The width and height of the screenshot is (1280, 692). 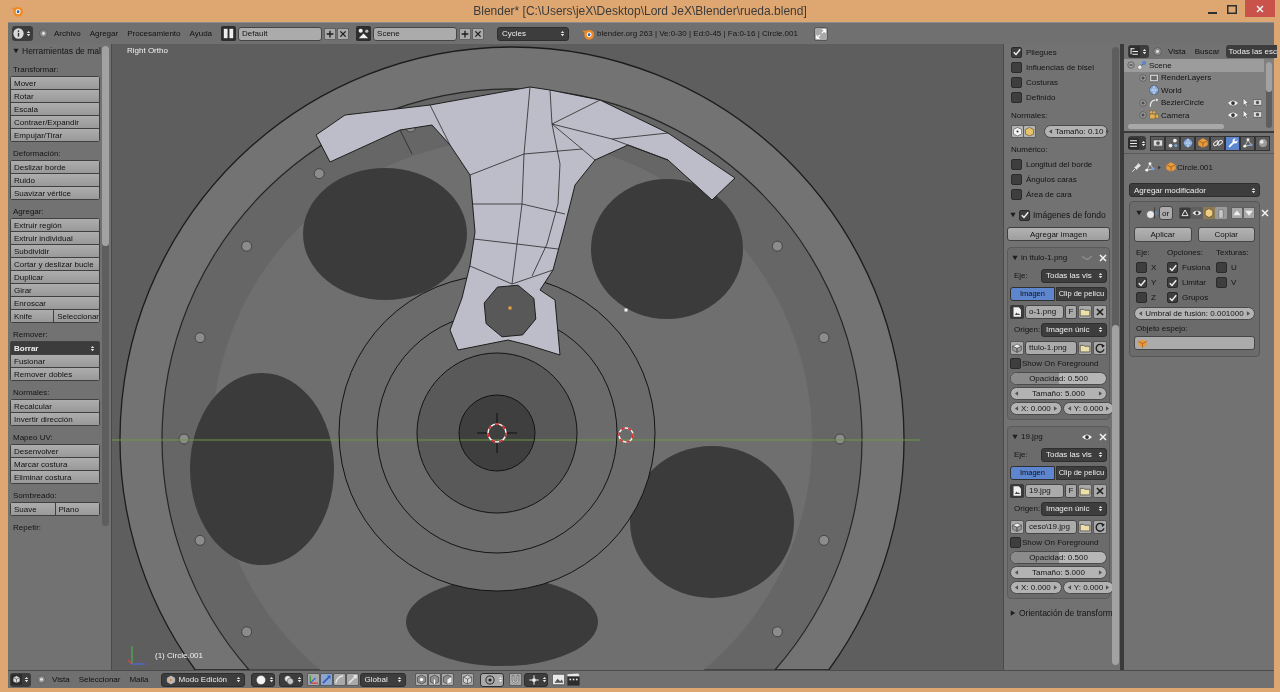 I want to click on tool-button: Knife, so click(x=32, y=316).